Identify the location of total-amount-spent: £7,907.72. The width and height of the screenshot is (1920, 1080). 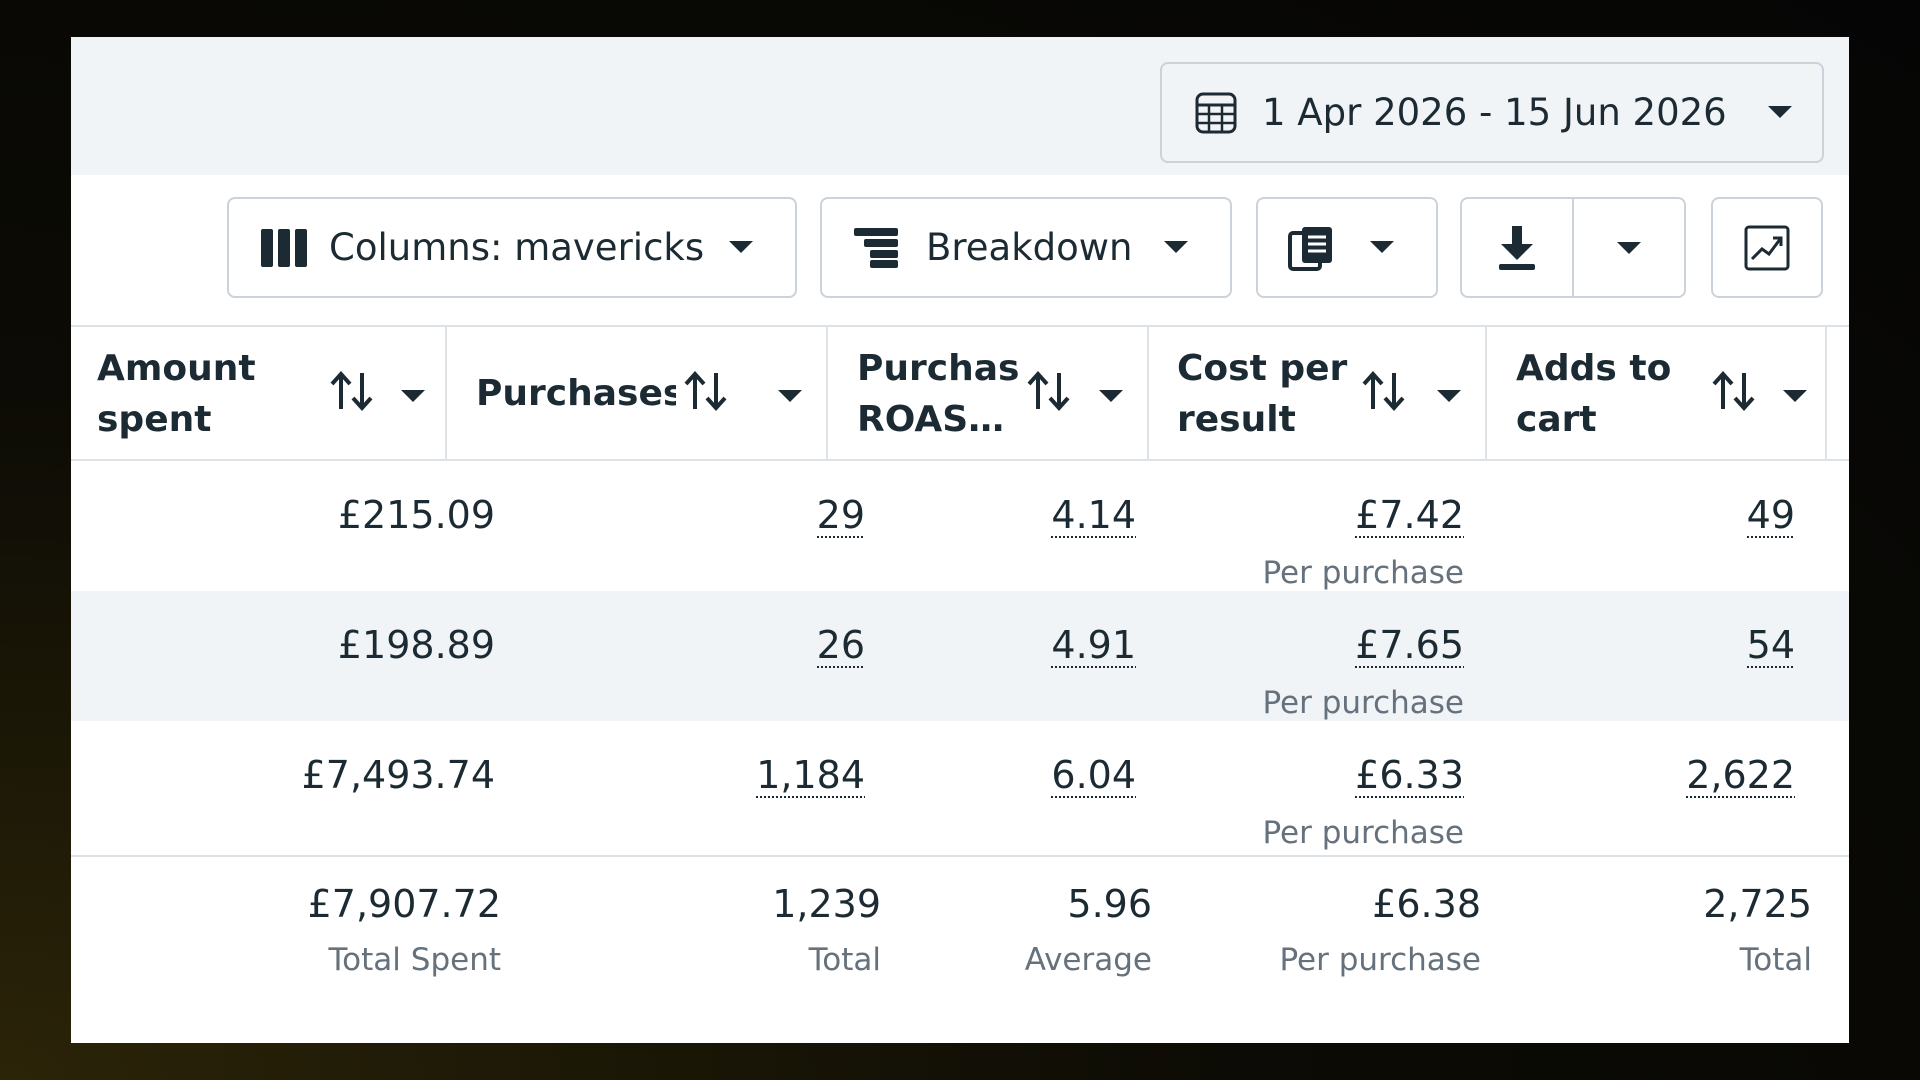
(404, 904).